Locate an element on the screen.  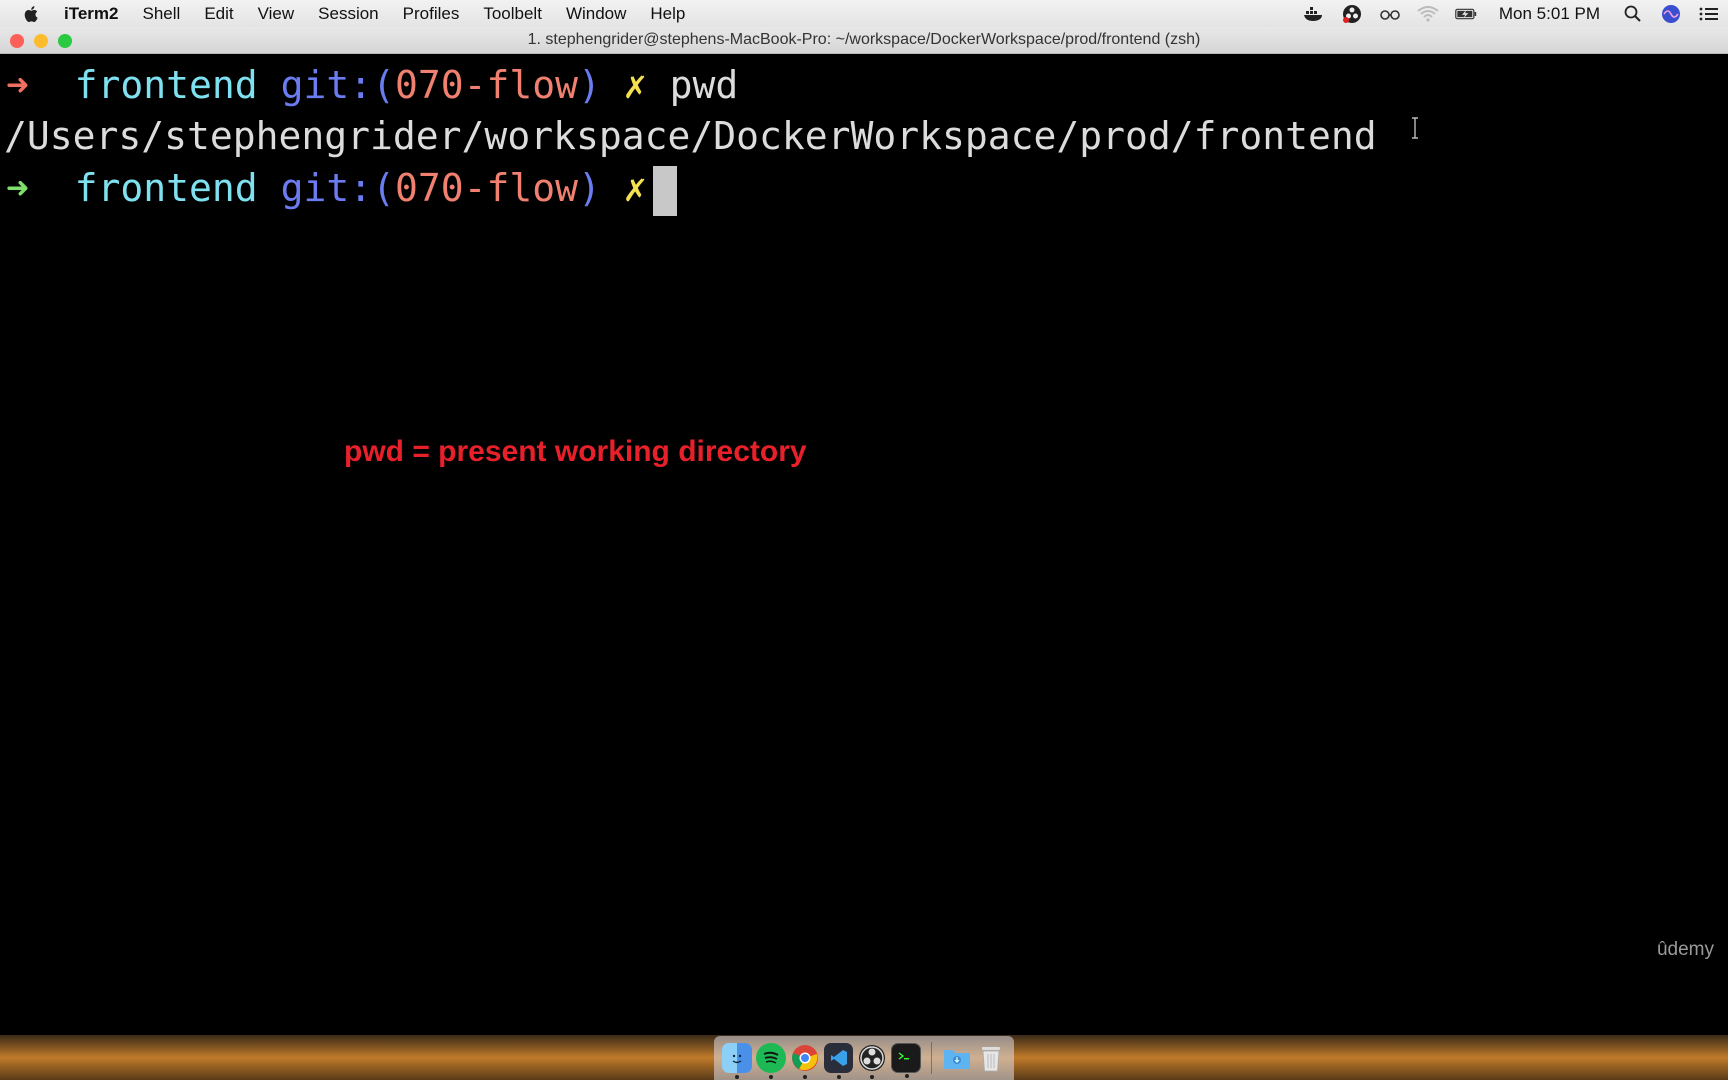
window-controls is located at coordinates (46, 41).